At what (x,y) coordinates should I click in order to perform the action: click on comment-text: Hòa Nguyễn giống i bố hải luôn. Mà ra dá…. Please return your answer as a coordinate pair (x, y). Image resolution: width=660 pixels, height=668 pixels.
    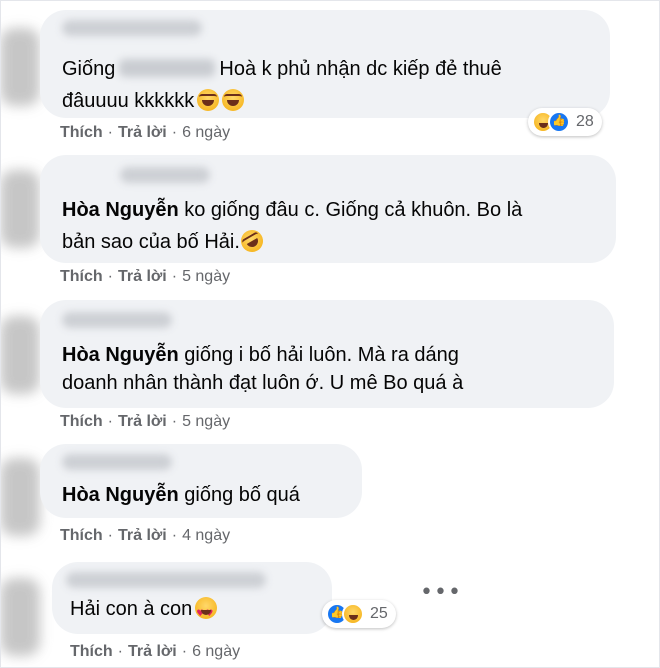
    Looking at the image, I should click on (260, 355).